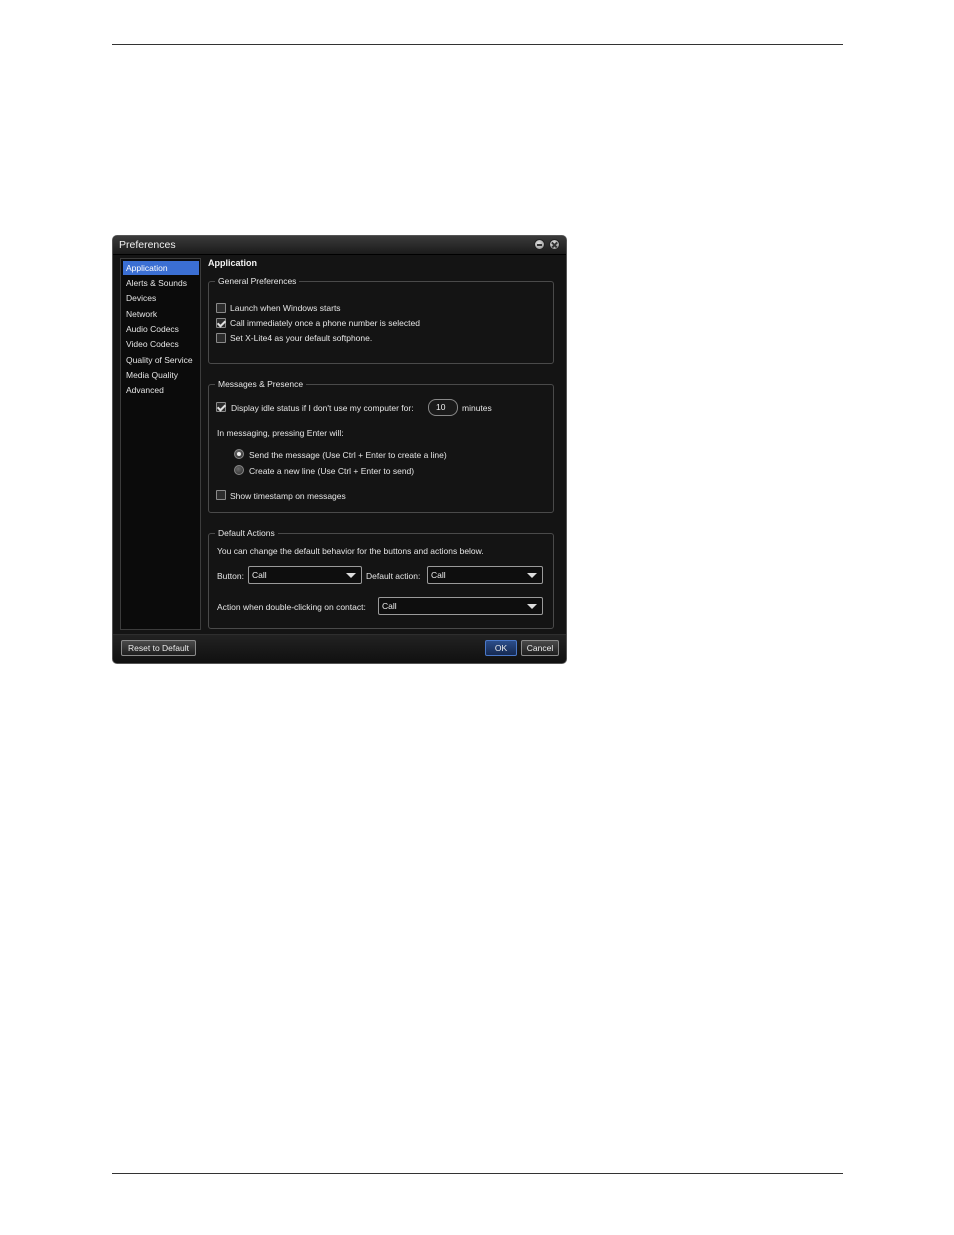 The width and height of the screenshot is (954, 1235). I want to click on sidebar-item-video-codecs: Video Codecs, so click(161, 344).